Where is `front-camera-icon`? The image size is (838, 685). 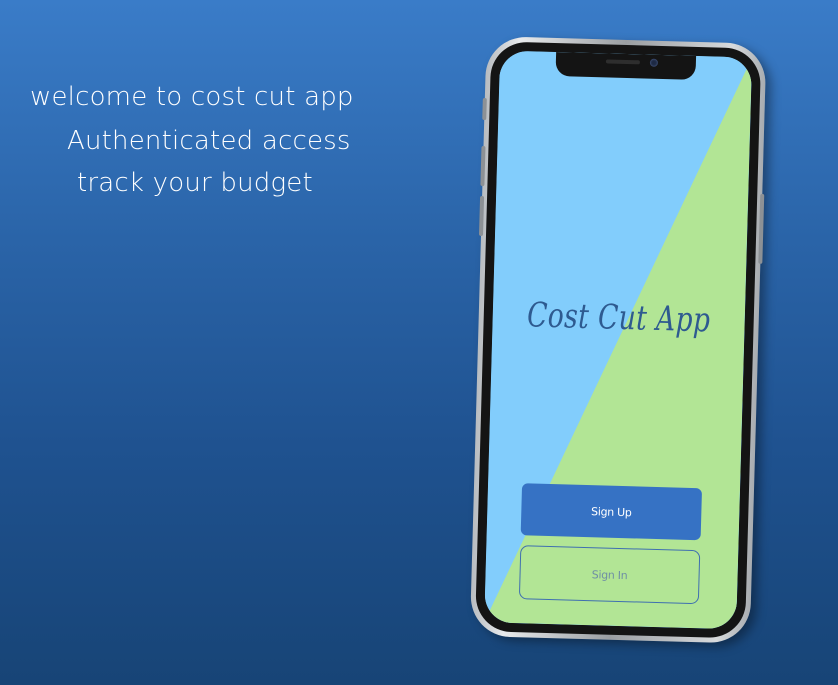 front-camera-icon is located at coordinates (654, 62).